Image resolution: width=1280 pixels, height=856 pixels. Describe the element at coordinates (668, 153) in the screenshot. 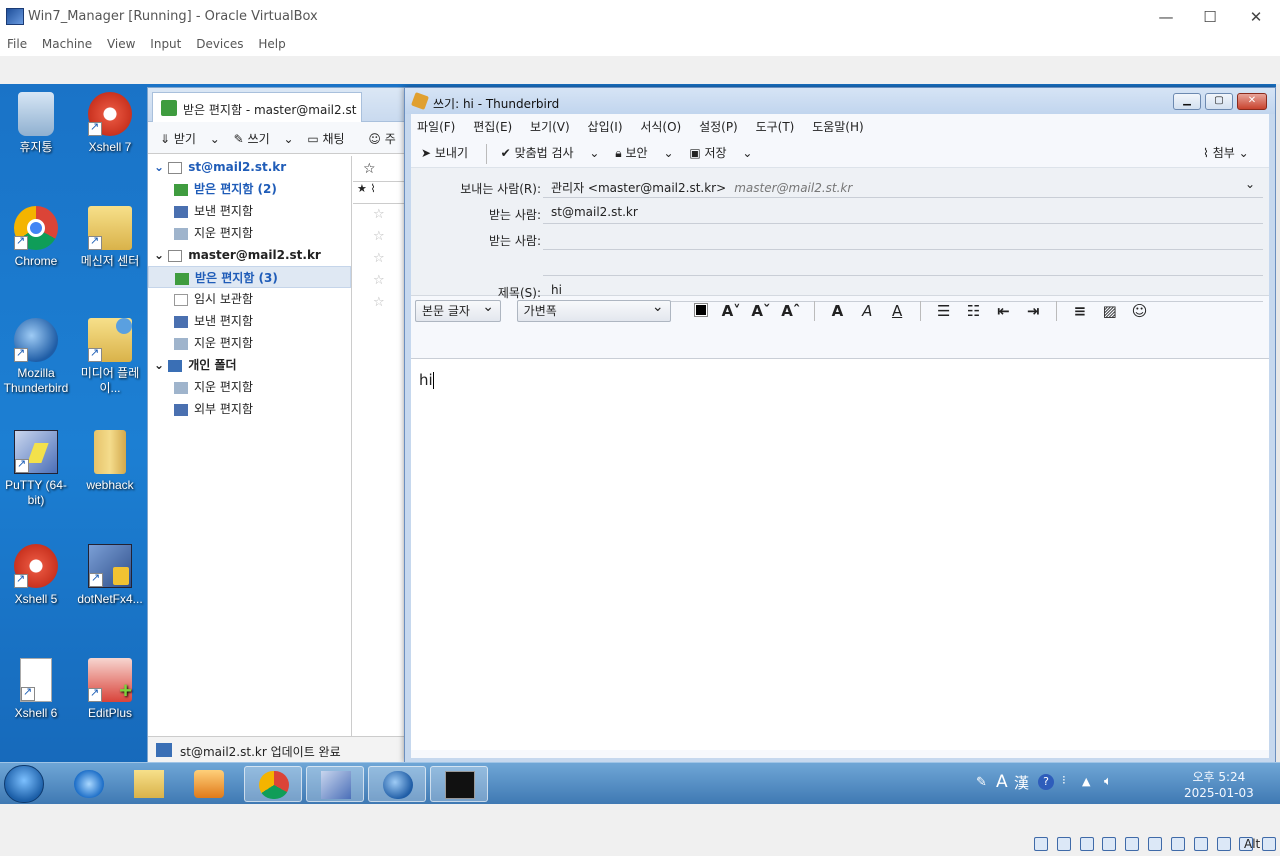

I see `security-dropdown: ⌄` at that location.